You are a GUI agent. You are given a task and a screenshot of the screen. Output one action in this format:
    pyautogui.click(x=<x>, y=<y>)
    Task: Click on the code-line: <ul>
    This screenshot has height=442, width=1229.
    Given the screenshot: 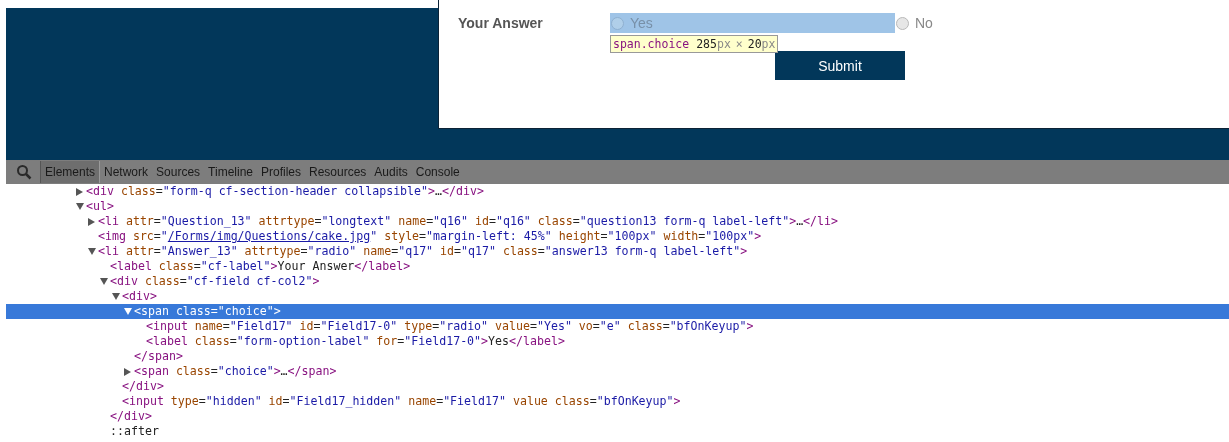 What is the action you would take?
    pyautogui.click(x=100, y=206)
    